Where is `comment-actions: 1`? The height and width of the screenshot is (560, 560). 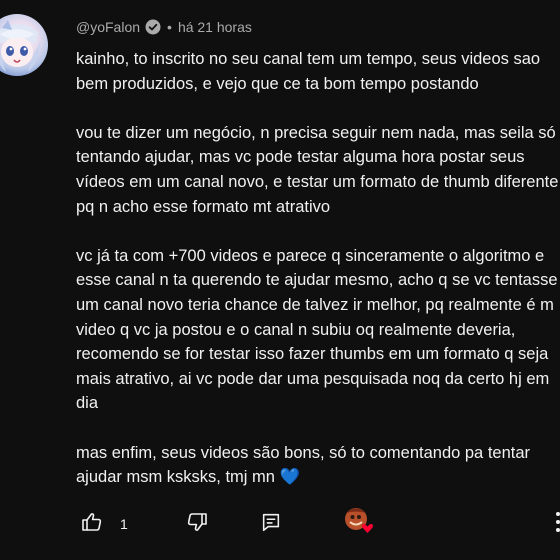 comment-actions: 1 is located at coordinates (318, 524).